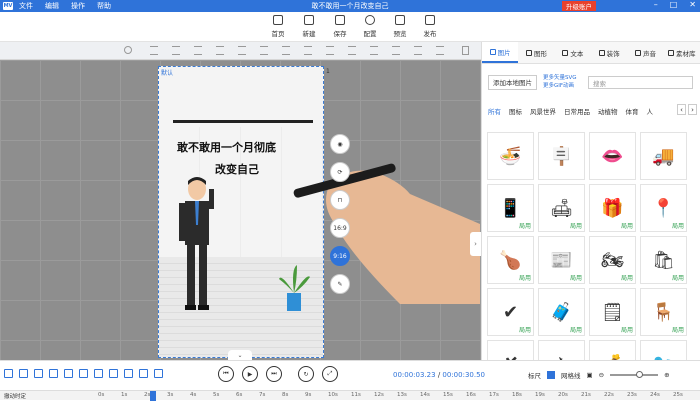 Image resolution: width=700 pixels, height=401 pixels. Describe the element at coordinates (340, 200) in the screenshot. I see `lock-button: ⊓` at that location.